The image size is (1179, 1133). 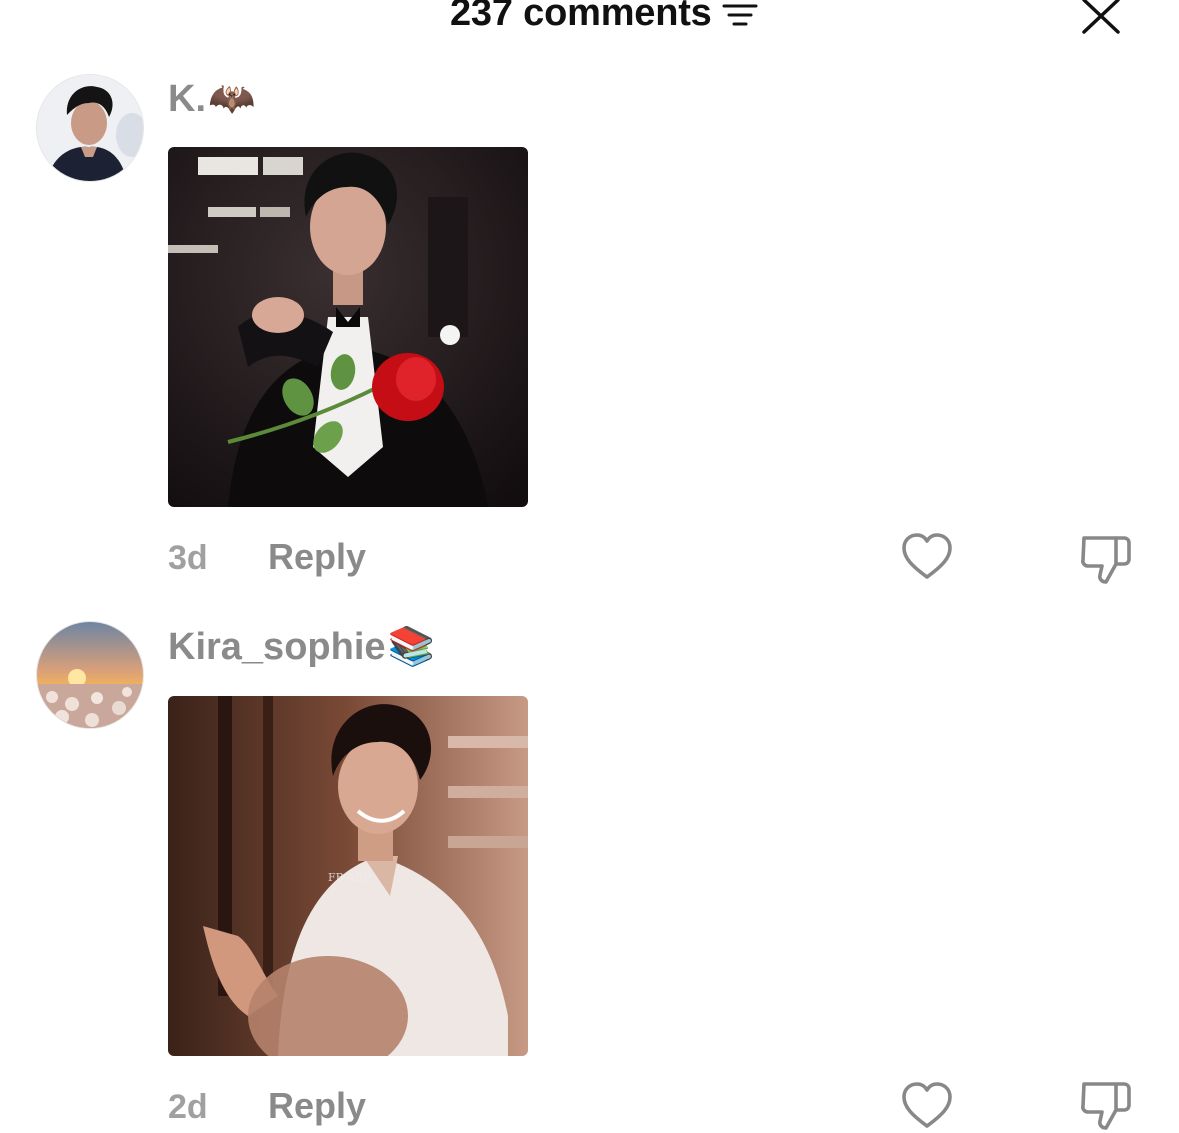 What do you see at coordinates (411, 646) in the screenshot?
I see `books-emoji-icon: 📚` at bounding box center [411, 646].